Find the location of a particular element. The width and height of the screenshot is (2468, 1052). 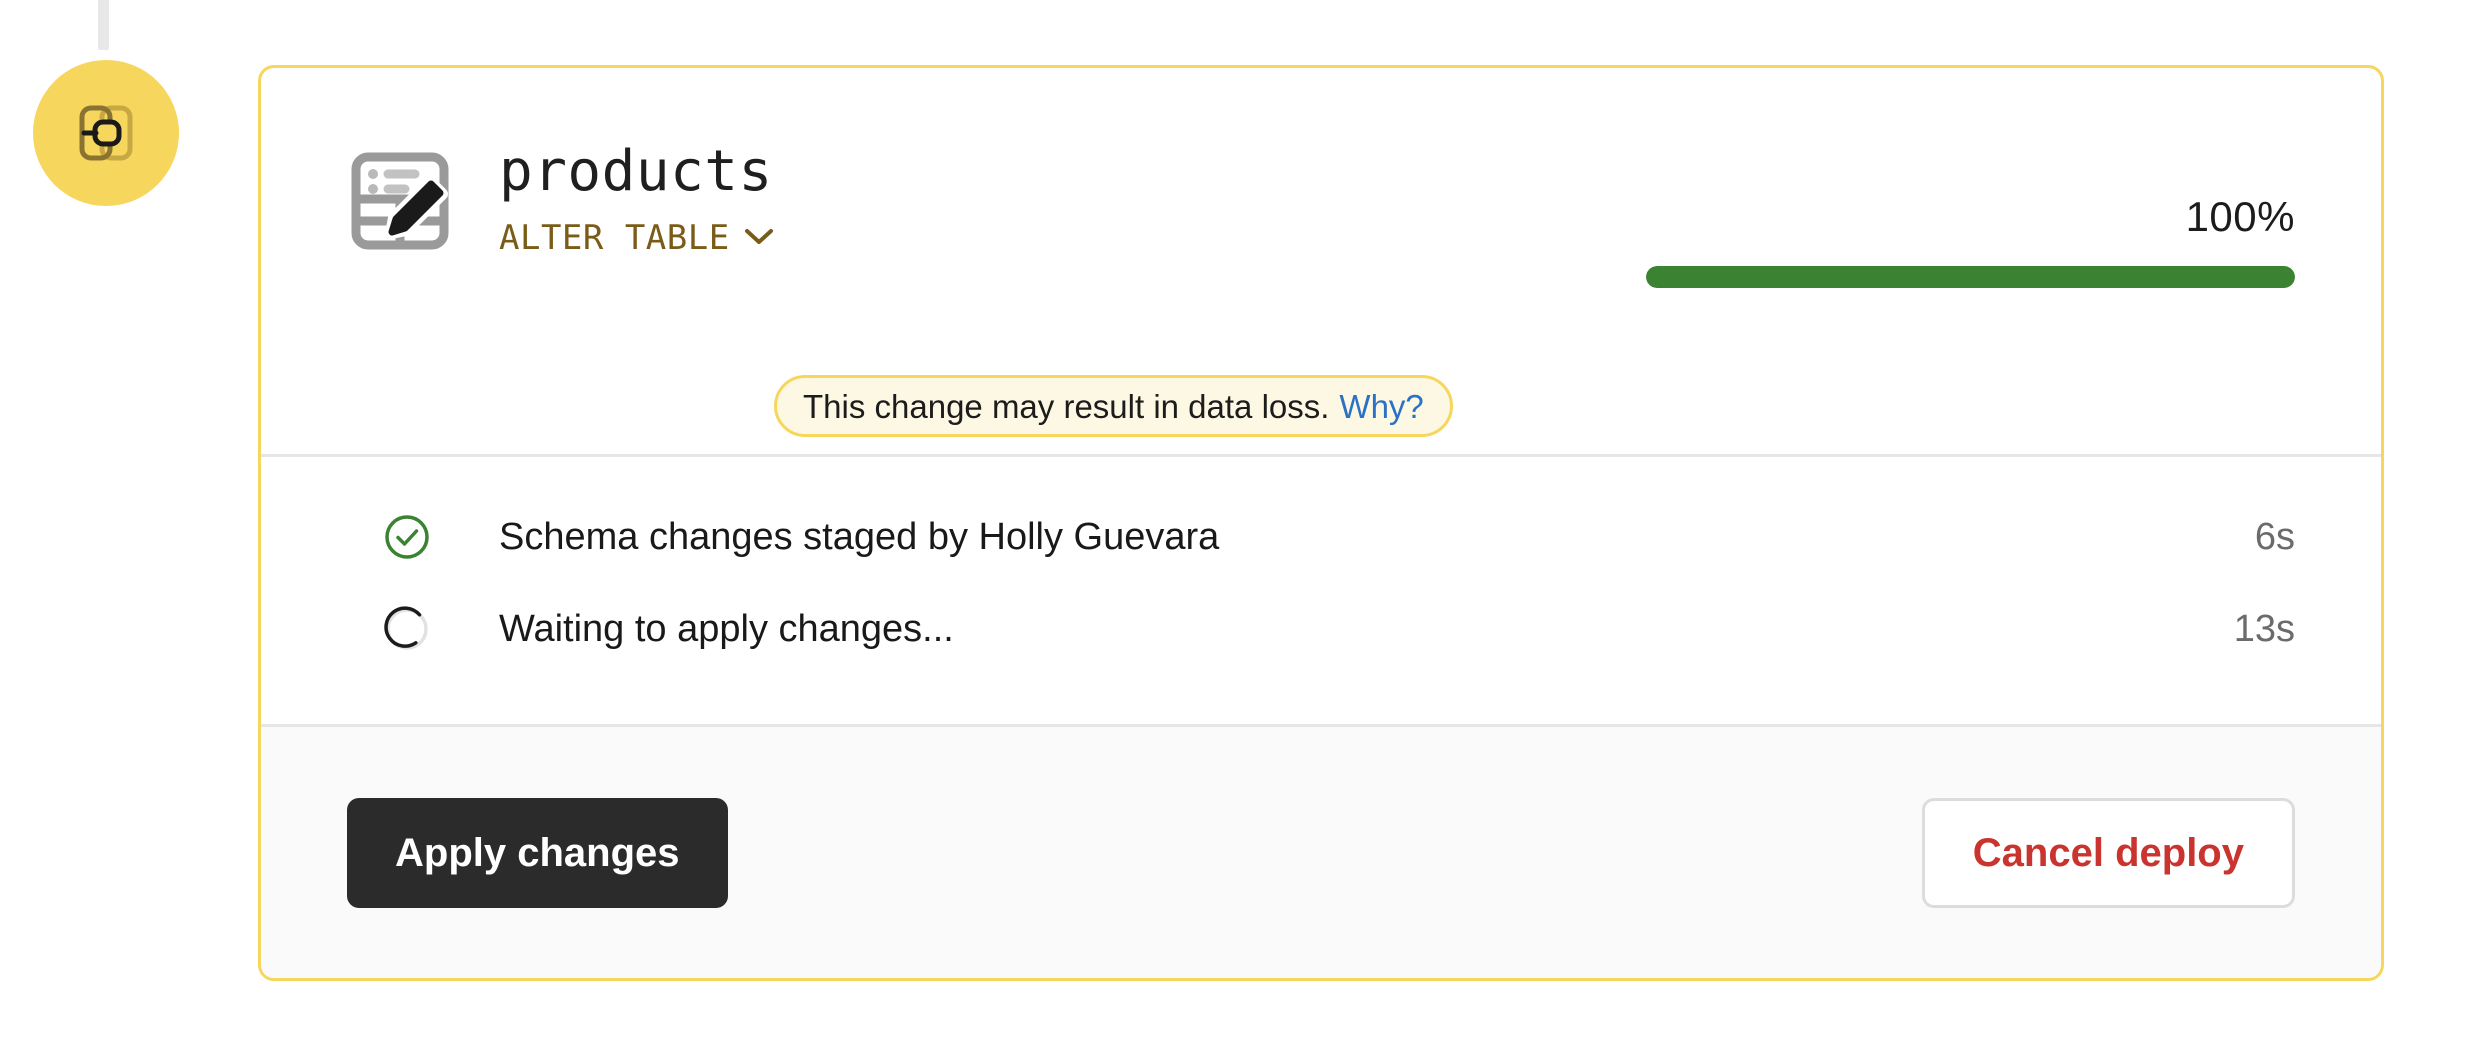

list-item: Waiting to apply changes... 13s is located at coordinates (1321, 629).